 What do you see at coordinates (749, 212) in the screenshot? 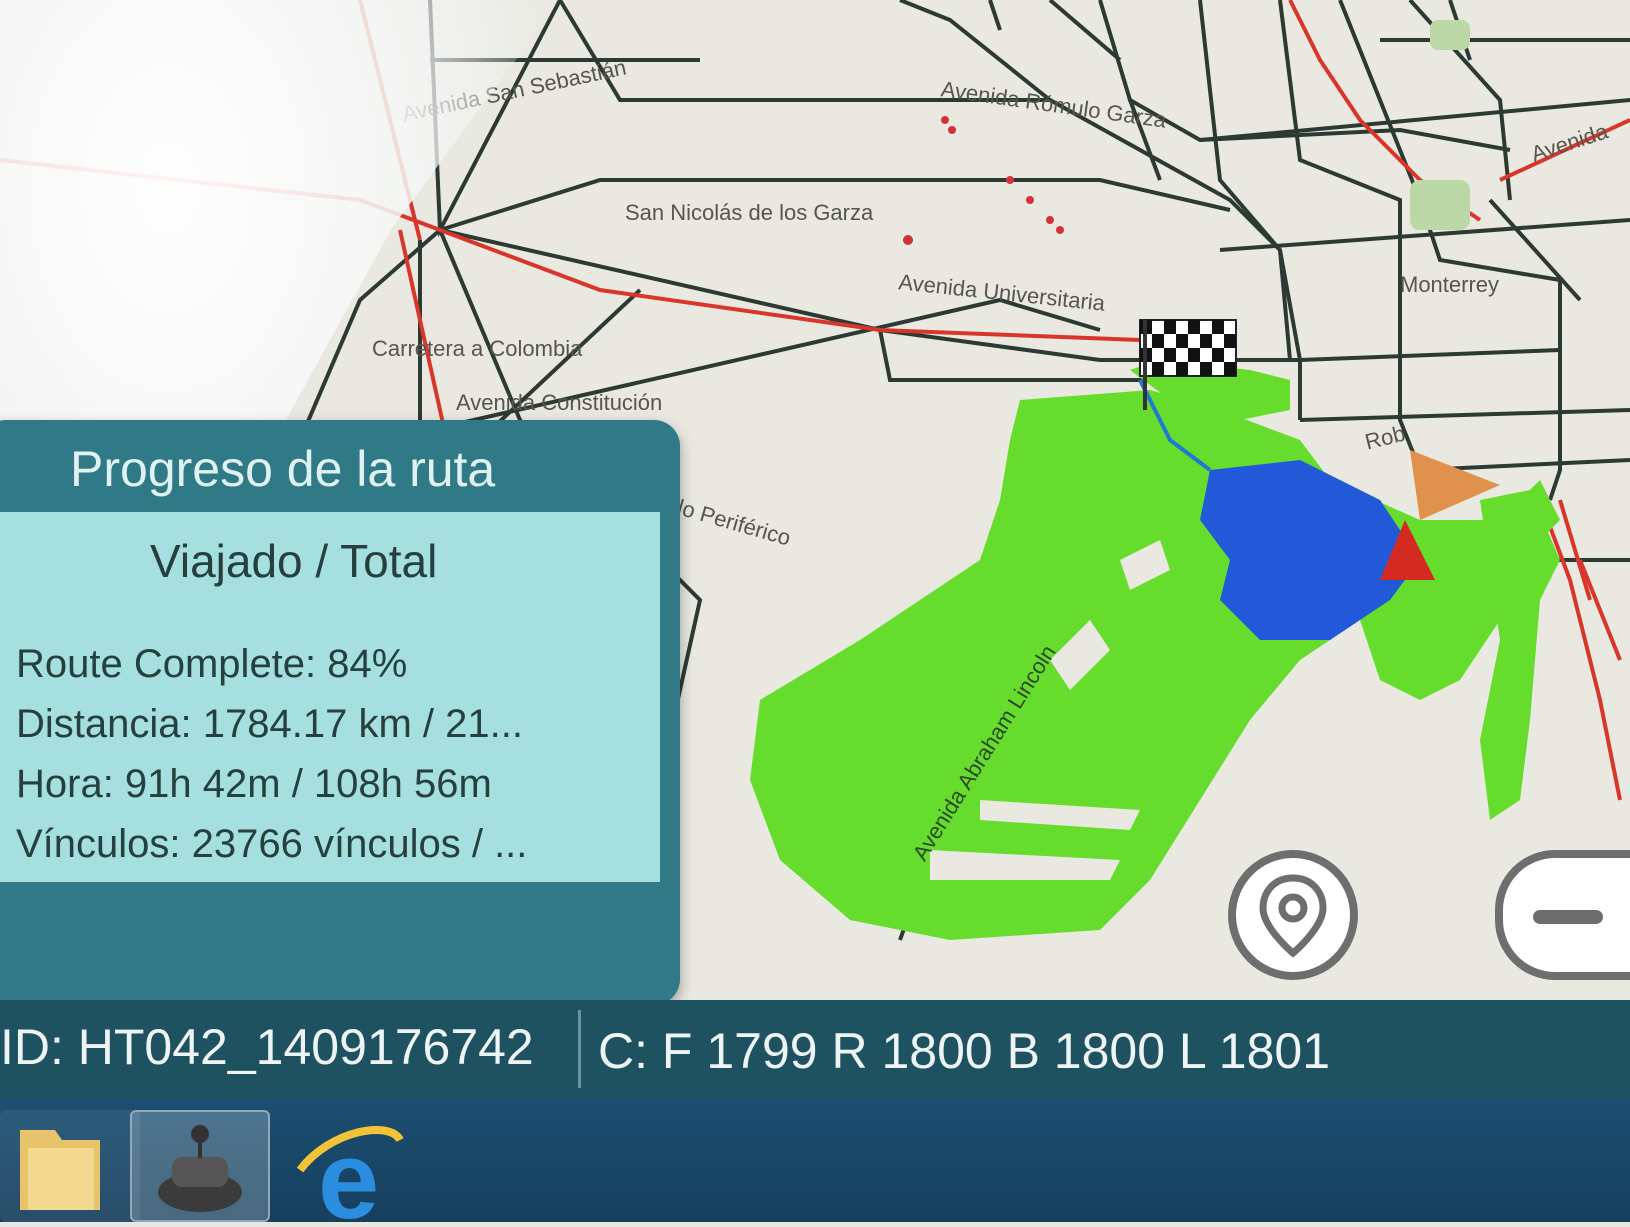
I see `map-label-san-nicolas: San Nicolás de los Garza` at bounding box center [749, 212].